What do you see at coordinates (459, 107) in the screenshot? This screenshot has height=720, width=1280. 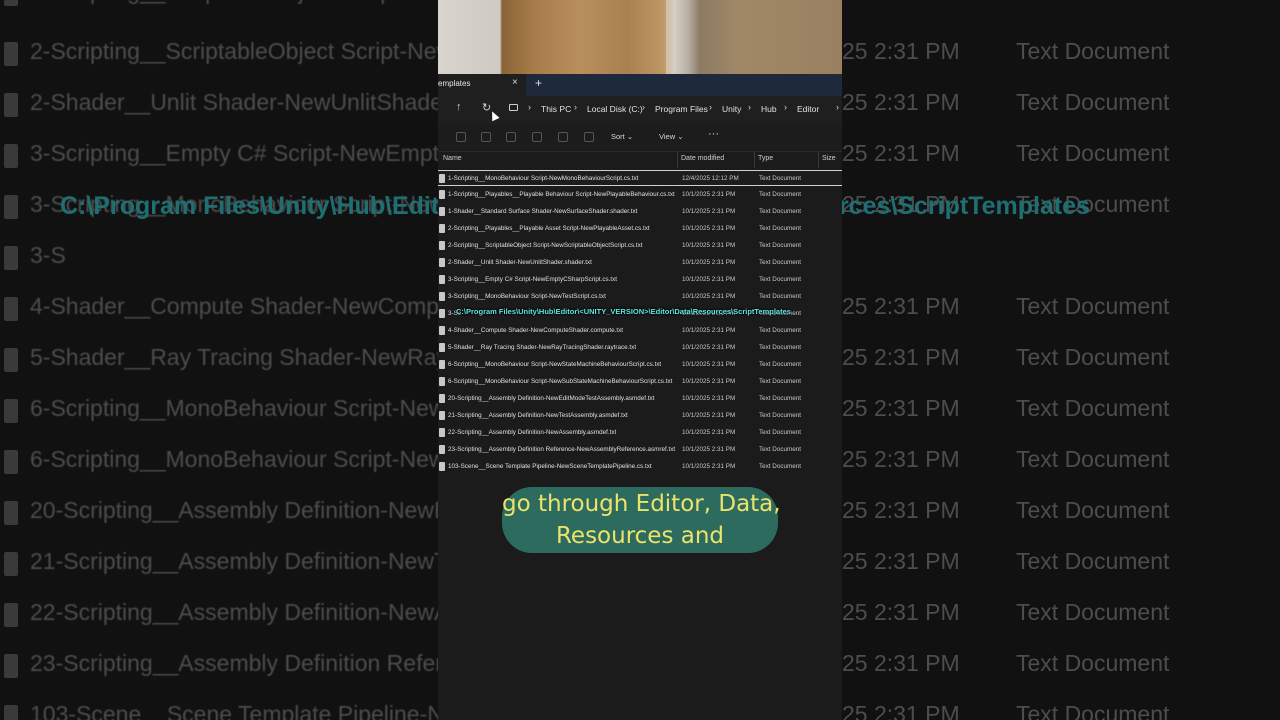 I see `up-arrow-icon: ↑` at bounding box center [459, 107].